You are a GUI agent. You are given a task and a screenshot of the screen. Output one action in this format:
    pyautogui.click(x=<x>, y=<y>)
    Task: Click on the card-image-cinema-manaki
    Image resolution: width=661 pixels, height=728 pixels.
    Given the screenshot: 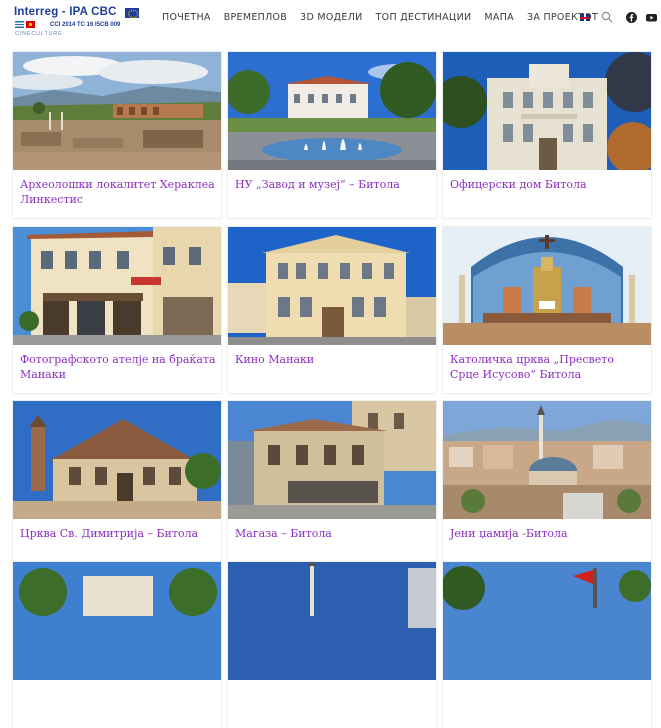 What is the action you would take?
    pyautogui.click(x=332, y=286)
    